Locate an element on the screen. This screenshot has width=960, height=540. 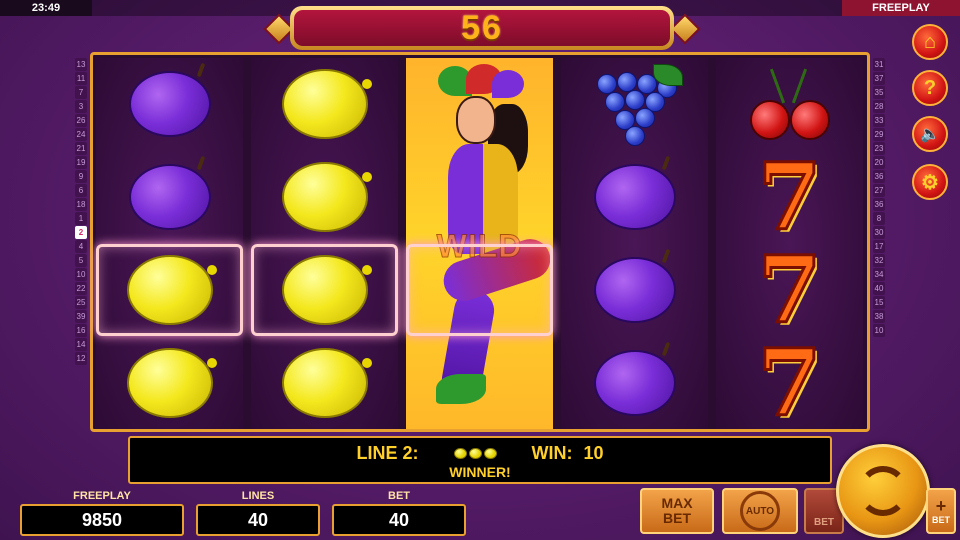
settings-icon: ⚙ is located at coordinates (930, 182).